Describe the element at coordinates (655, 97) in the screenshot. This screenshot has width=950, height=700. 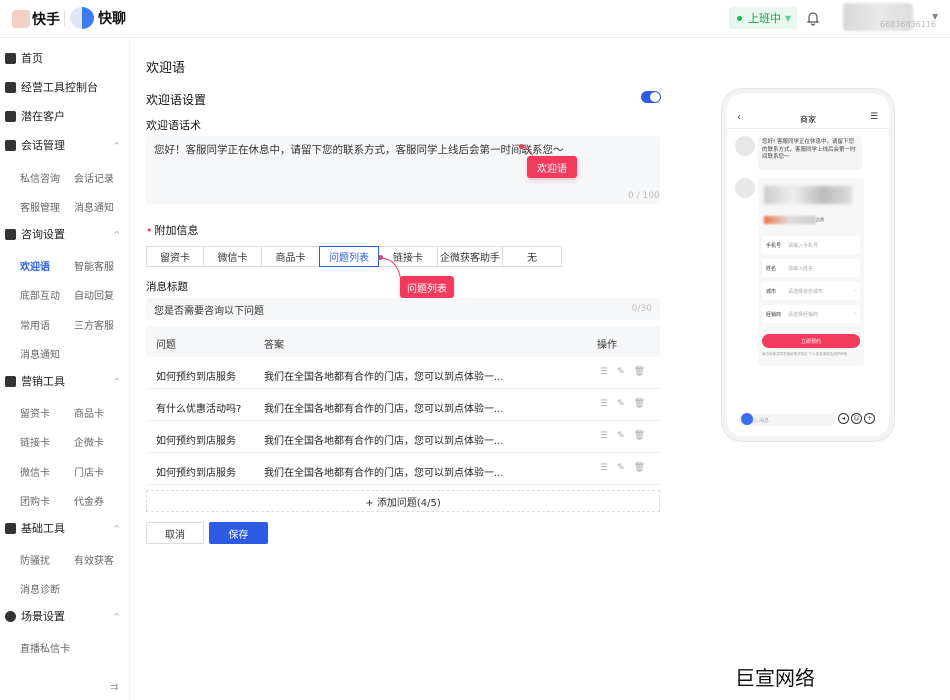
I see `toggle-knob` at that location.